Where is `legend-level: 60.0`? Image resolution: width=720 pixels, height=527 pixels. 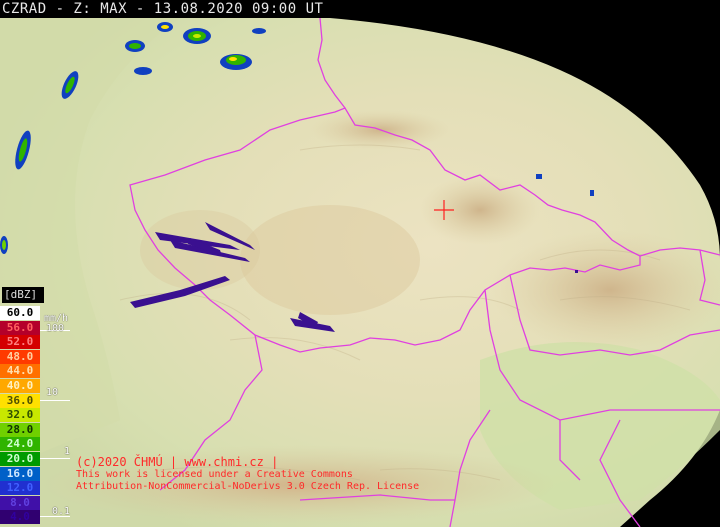 legend-level: 60.0 is located at coordinates (20, 313).